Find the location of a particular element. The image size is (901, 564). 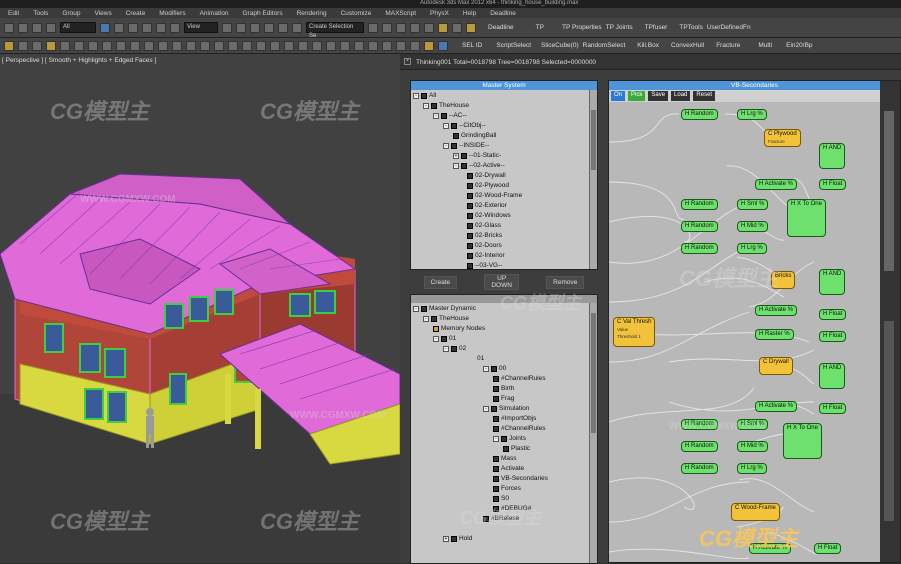

vb-load-button: Load is located at coordinates (681, 96).